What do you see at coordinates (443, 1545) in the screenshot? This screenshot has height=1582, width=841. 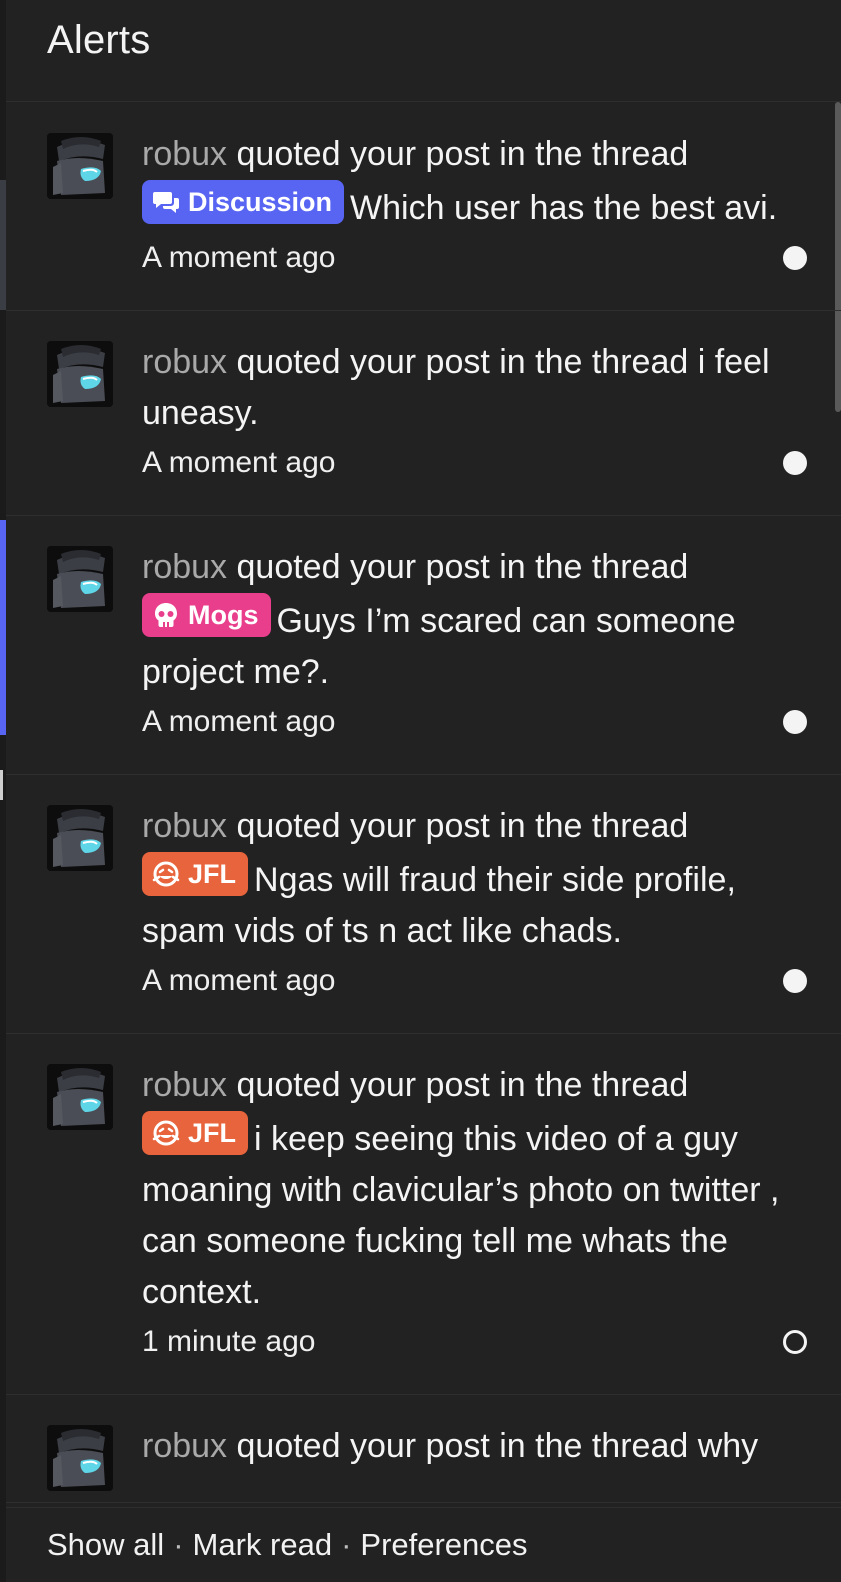 I see `preferences-link: Preferences` at bounding box center [443, 1545].